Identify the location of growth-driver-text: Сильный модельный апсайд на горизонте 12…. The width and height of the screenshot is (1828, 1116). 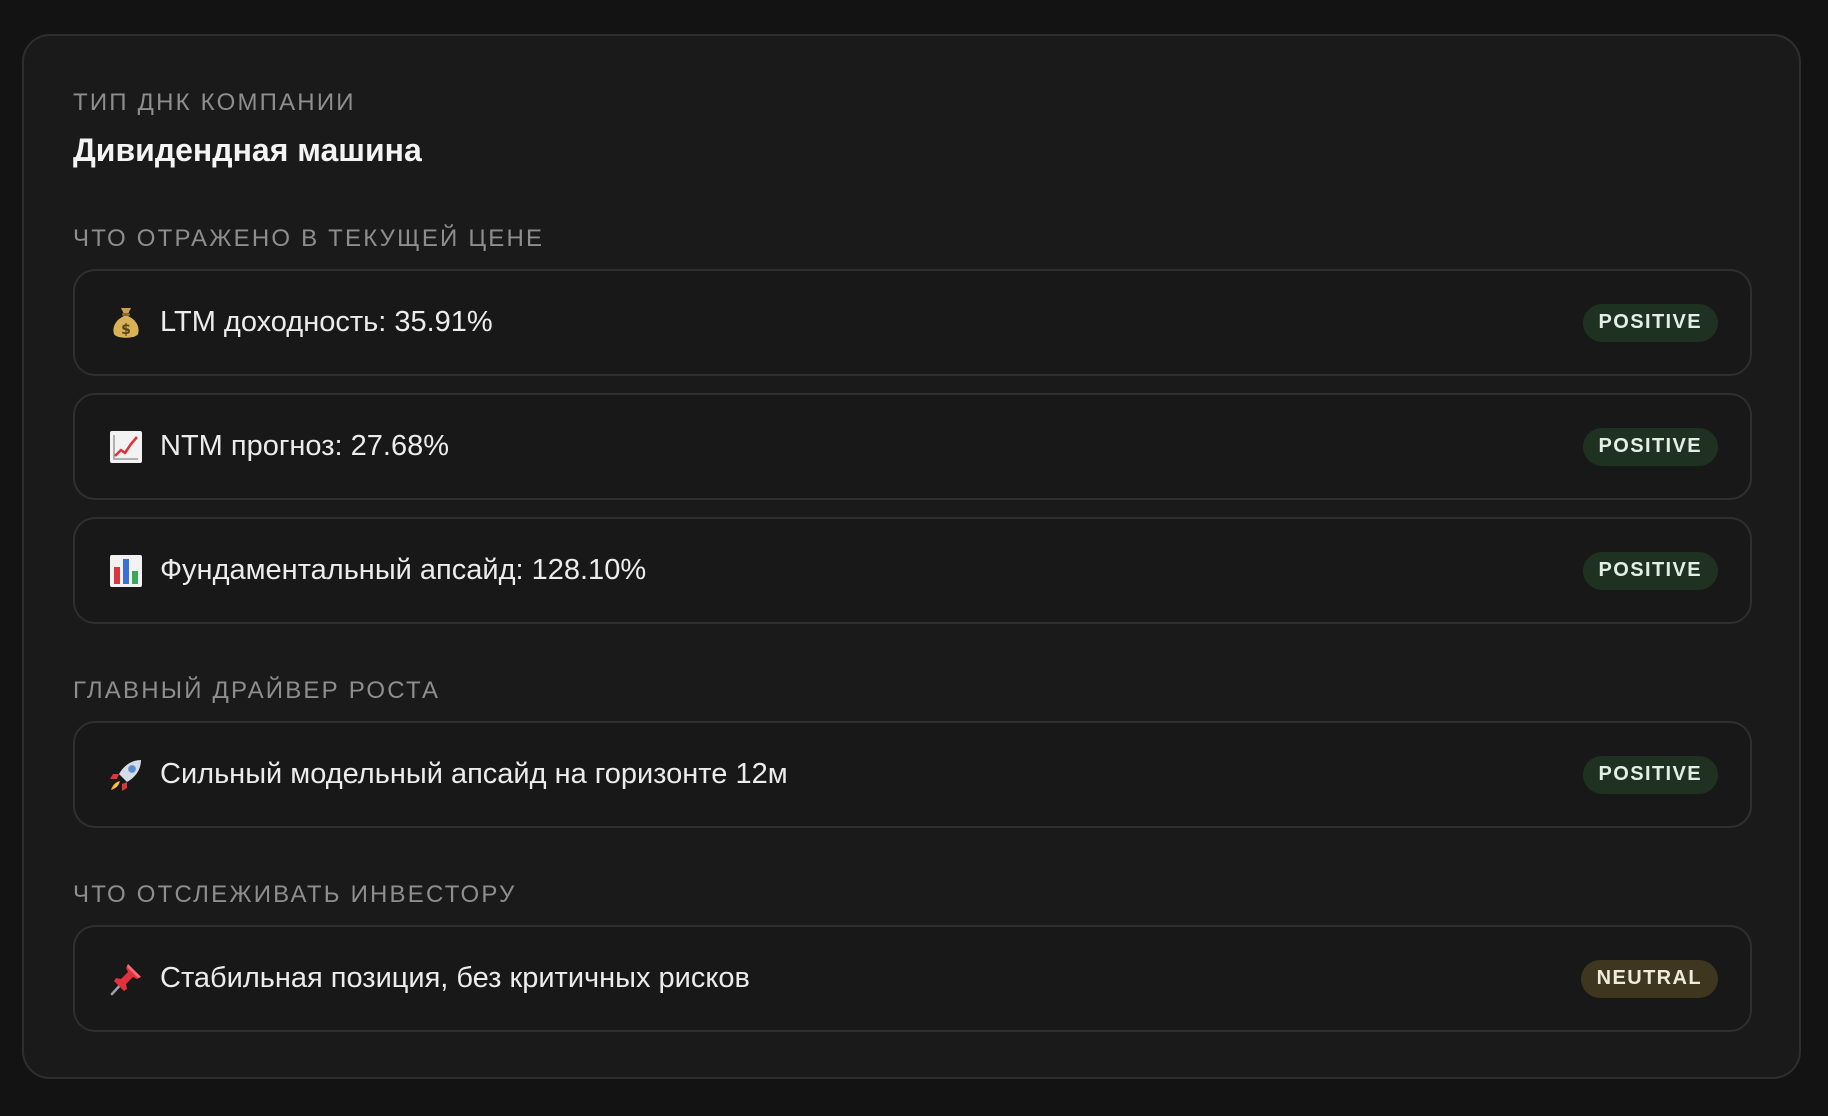
(474, 774).